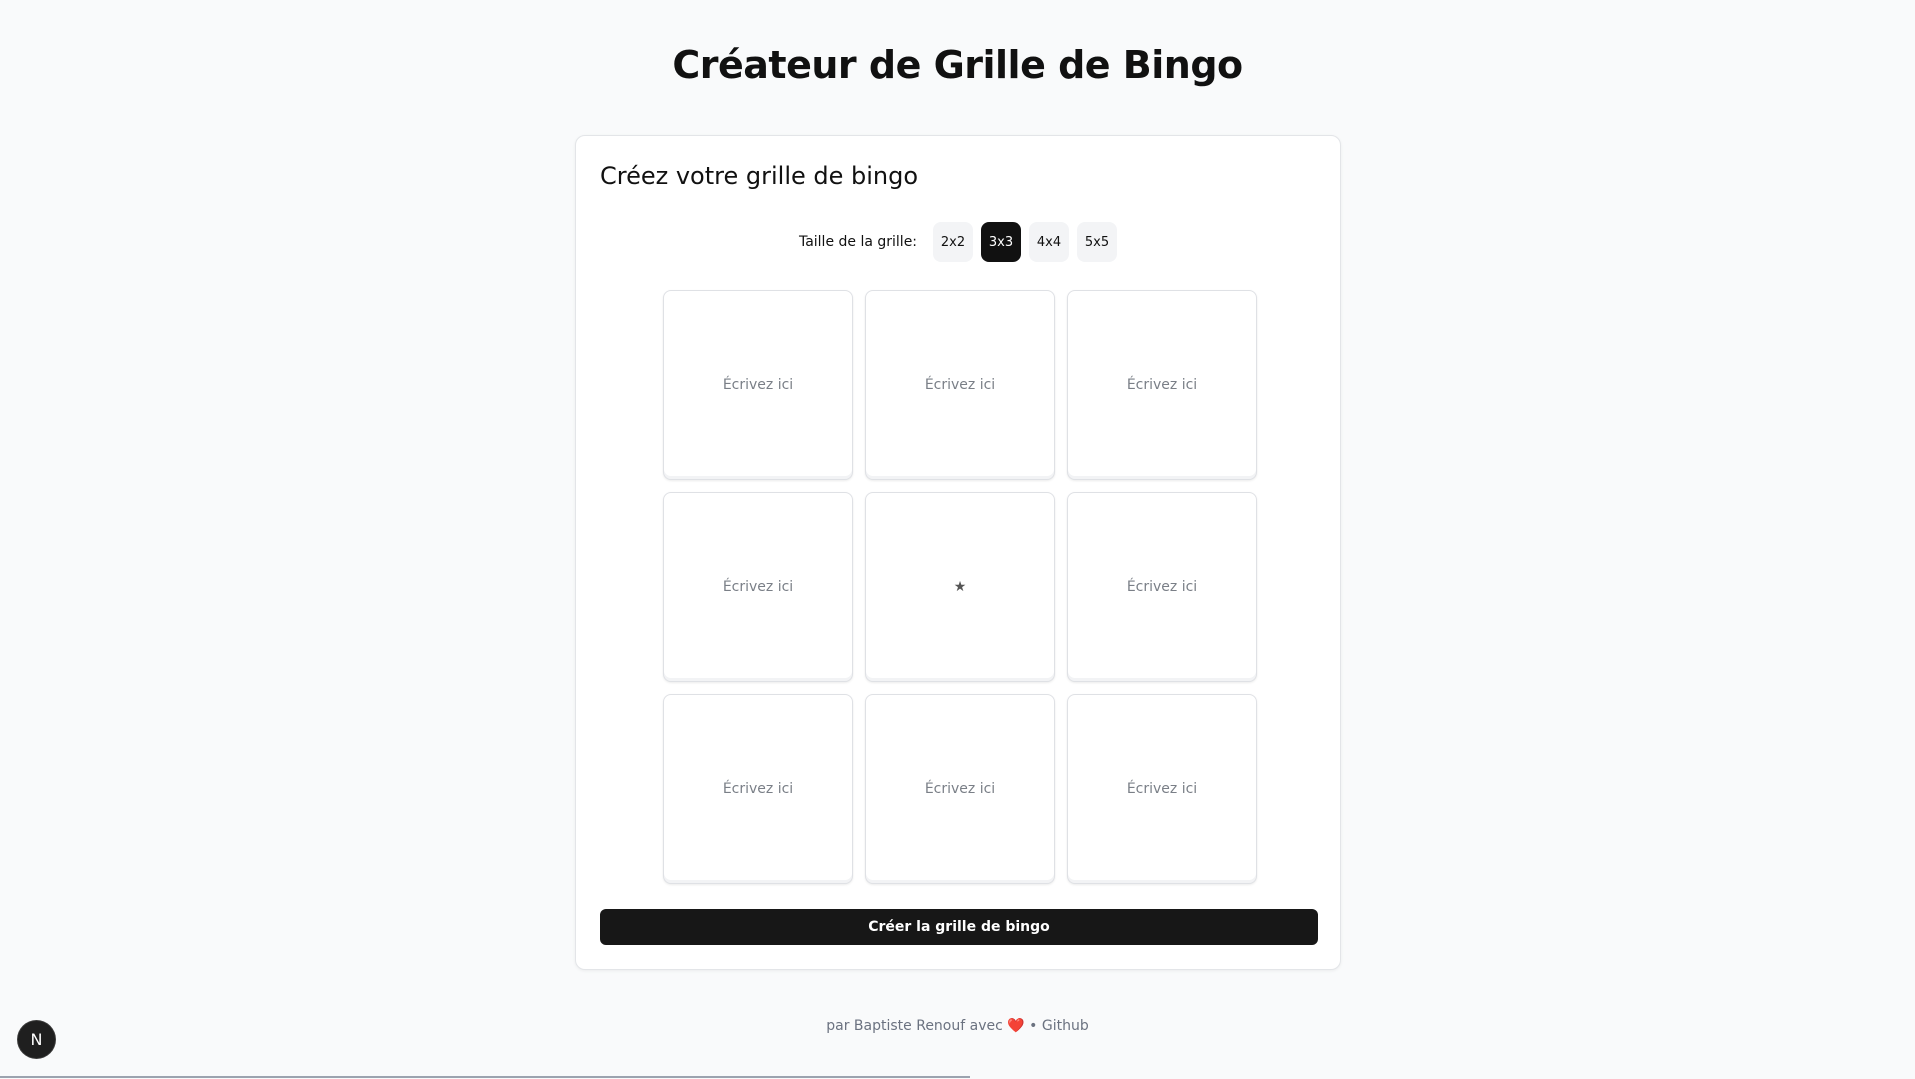 Image resolution: width=1915 pixels, height=1079 pixels. What do you see at coordinates (1016, 1026) in the screenshot?
I see `heart-icon: ❤️` at bounding box center [1016, 1026].